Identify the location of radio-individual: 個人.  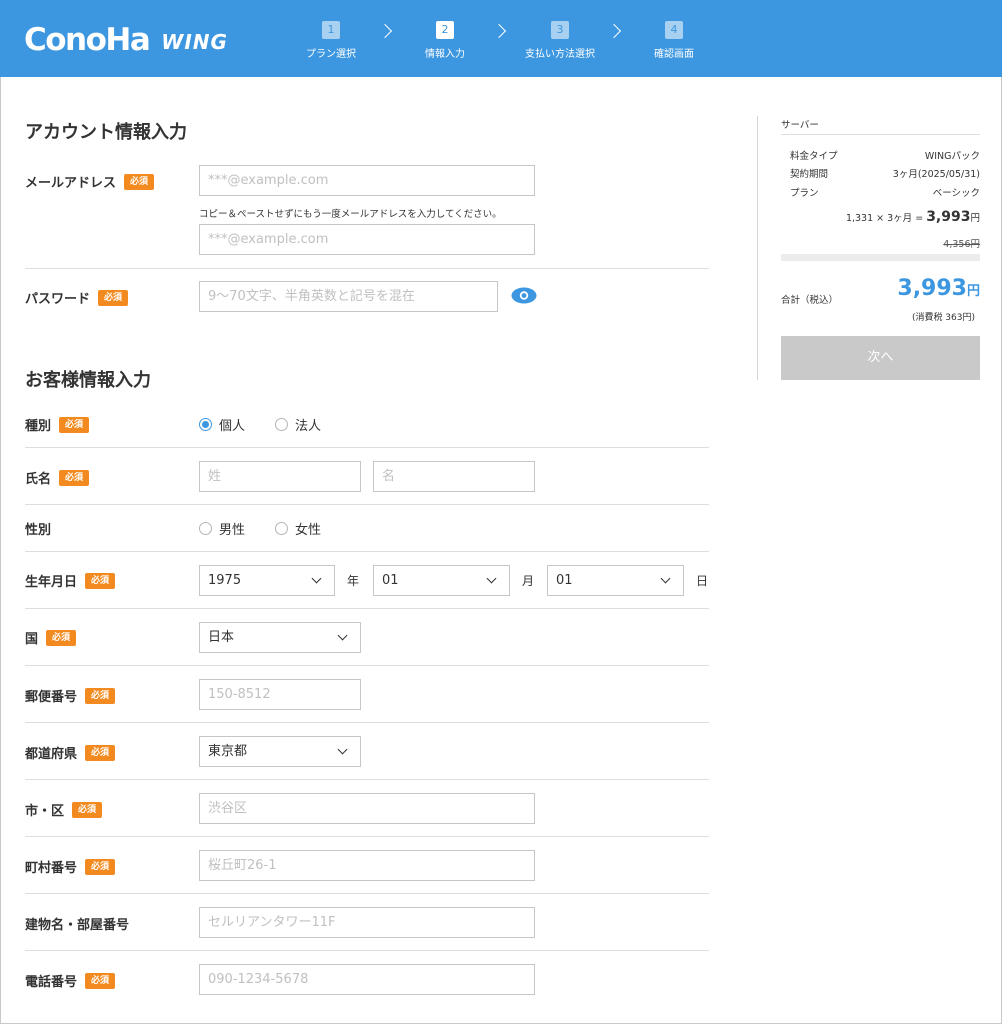
(222, 424).